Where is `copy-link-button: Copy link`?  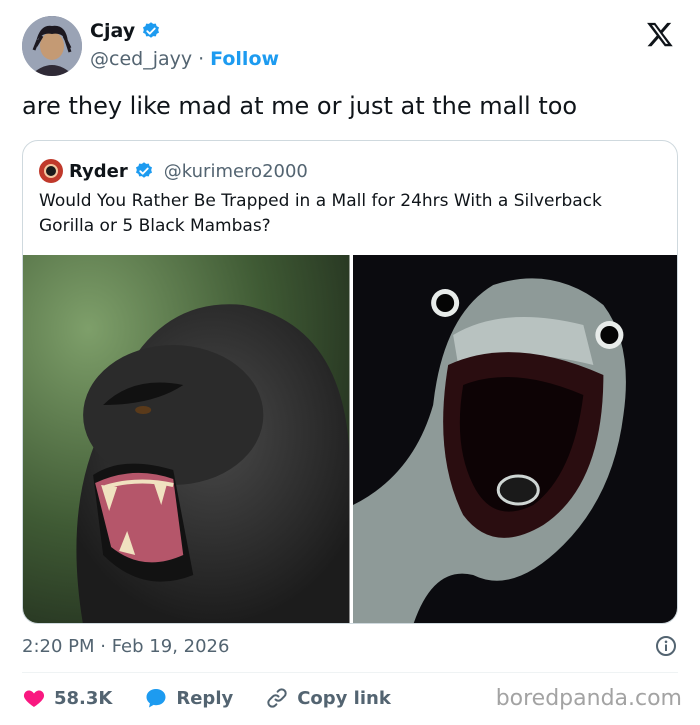
copy-link-button: Copy link is located at coordinates (328, 698).